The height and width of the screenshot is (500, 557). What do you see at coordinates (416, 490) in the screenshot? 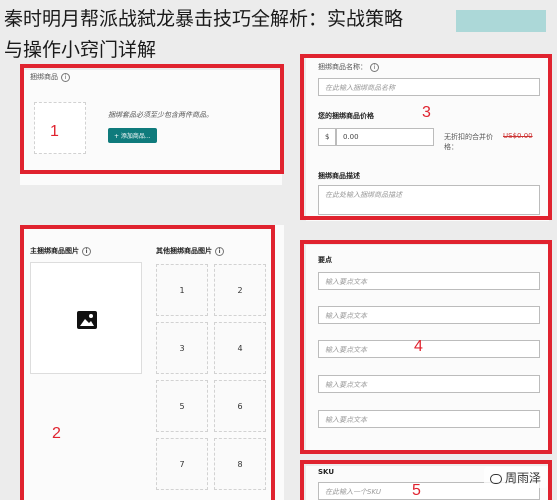
I see `section-number-5: 5` at bounding box center [416, 490].